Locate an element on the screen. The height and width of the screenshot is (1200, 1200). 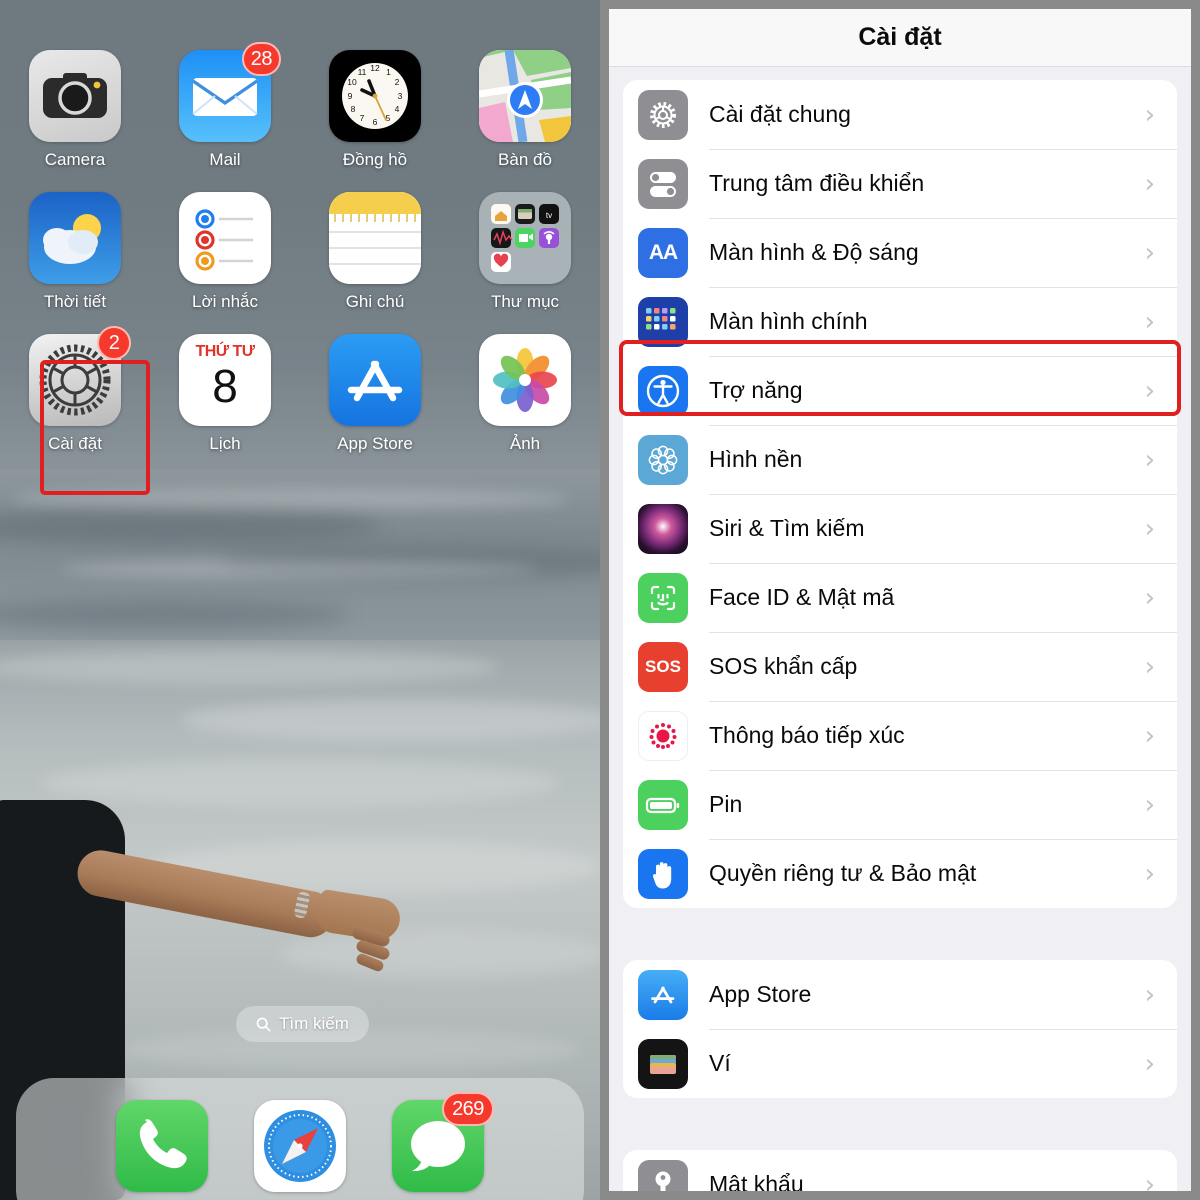
face-id-icon is located at coordinates (663, 597).